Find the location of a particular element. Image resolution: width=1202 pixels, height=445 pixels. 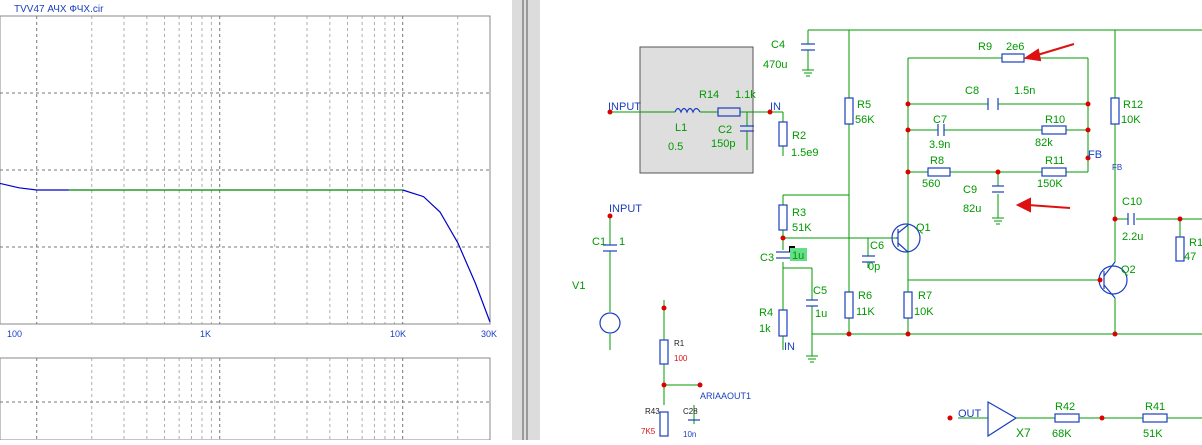

label-c9-value: 82u is located at coordinates (972, 209).